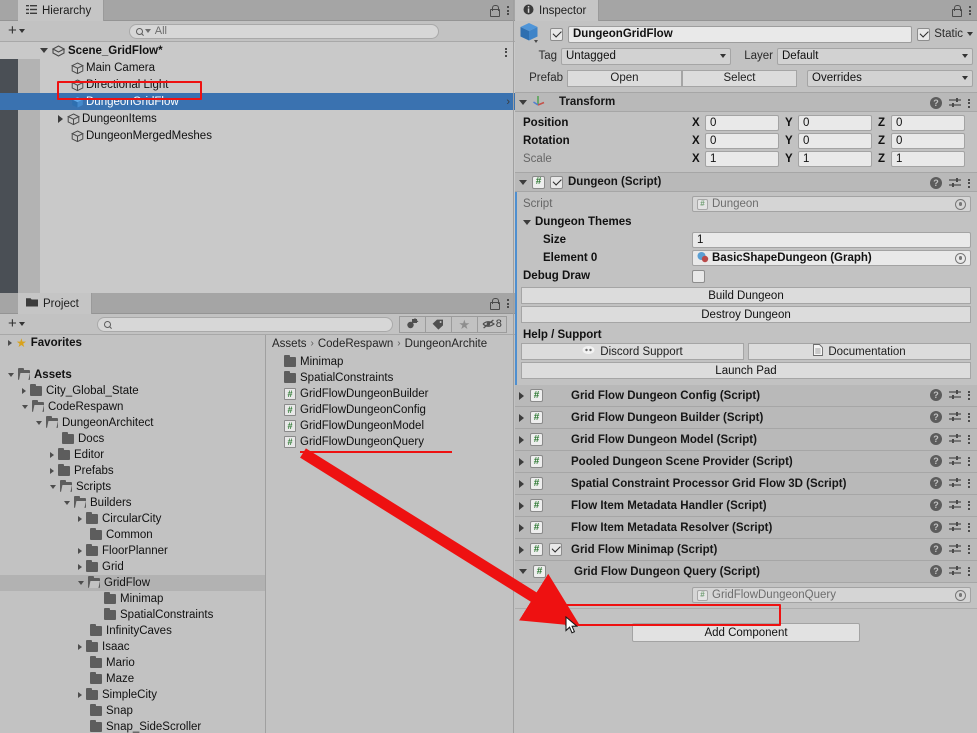 This screenshot has width=977, height=733. I want to click on tab-project: Project, so click(55, 303).